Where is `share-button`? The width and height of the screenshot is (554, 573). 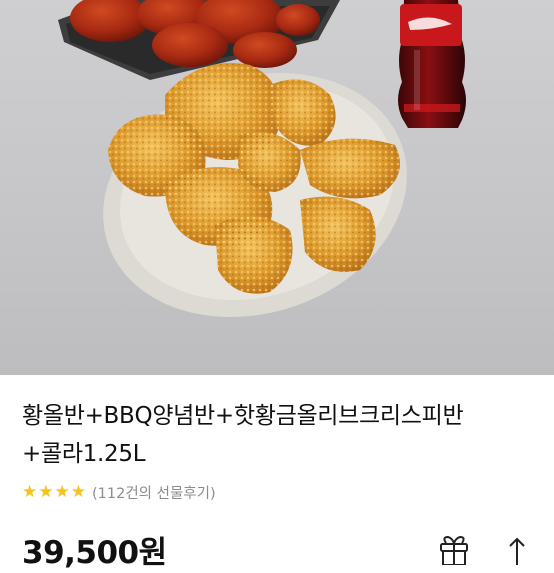 share-button is located at coordinates (517, 550).